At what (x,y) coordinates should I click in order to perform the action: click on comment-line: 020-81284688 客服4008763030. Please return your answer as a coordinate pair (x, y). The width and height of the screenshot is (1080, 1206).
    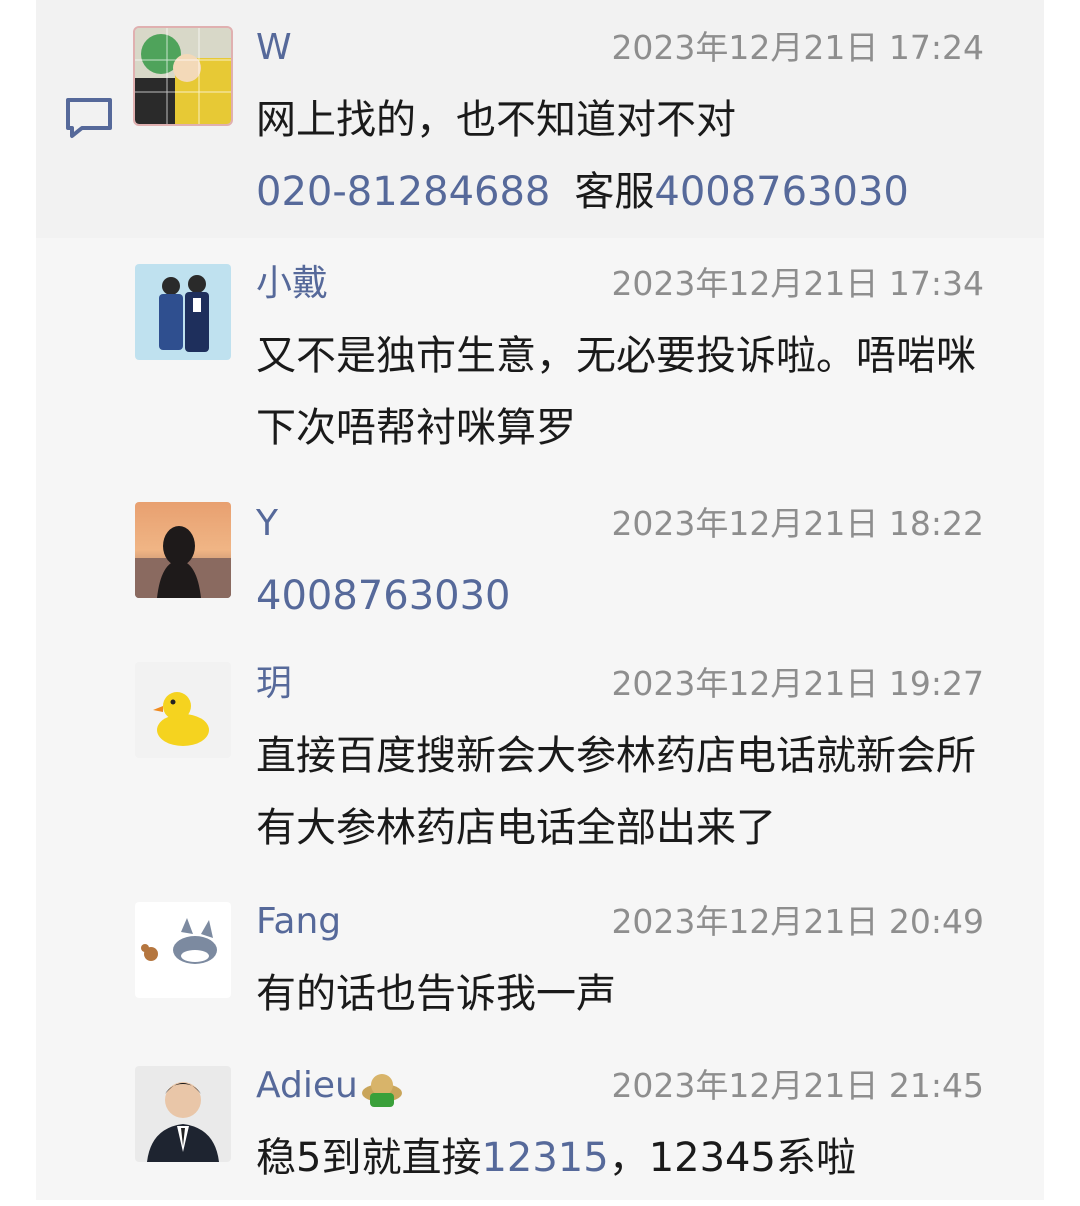
    Looking at the image, I should click on (626, 192).